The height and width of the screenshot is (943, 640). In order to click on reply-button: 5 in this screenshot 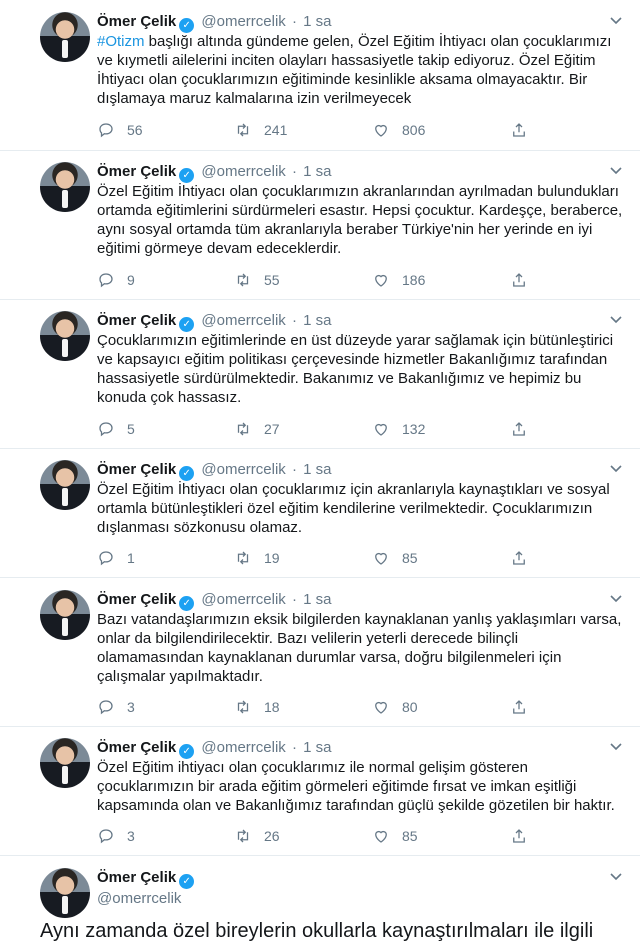, I will do `click(116, 429)`.